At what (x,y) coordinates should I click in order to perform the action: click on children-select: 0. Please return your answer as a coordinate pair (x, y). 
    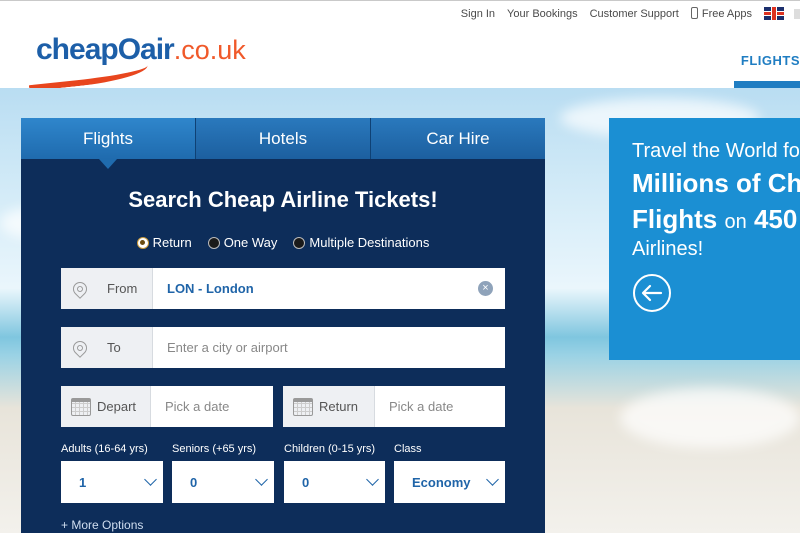
    Looking at the image, I should click on (334, 482).